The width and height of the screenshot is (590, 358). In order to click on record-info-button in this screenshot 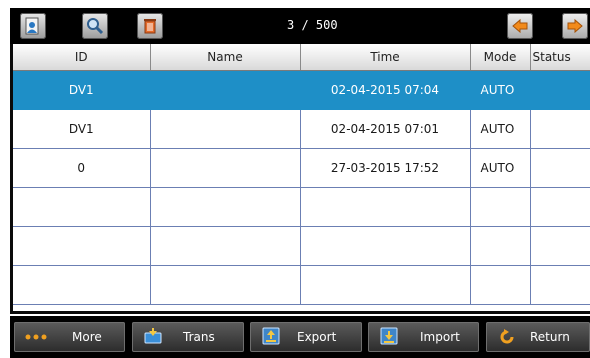, I will do `click(33, 26)`.